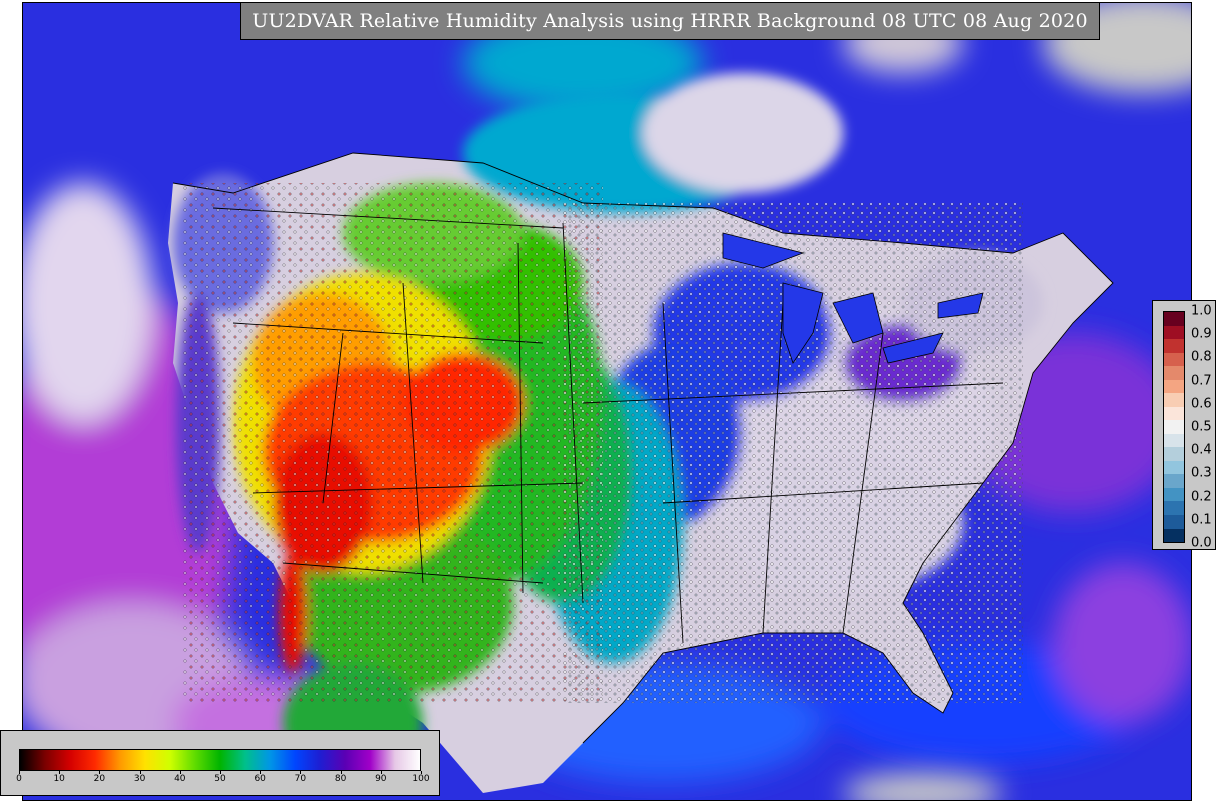 The width and height of the screenshot is (1216, 801). I want to click on fraction-tick-label: 0.7, so click(1201, 381).